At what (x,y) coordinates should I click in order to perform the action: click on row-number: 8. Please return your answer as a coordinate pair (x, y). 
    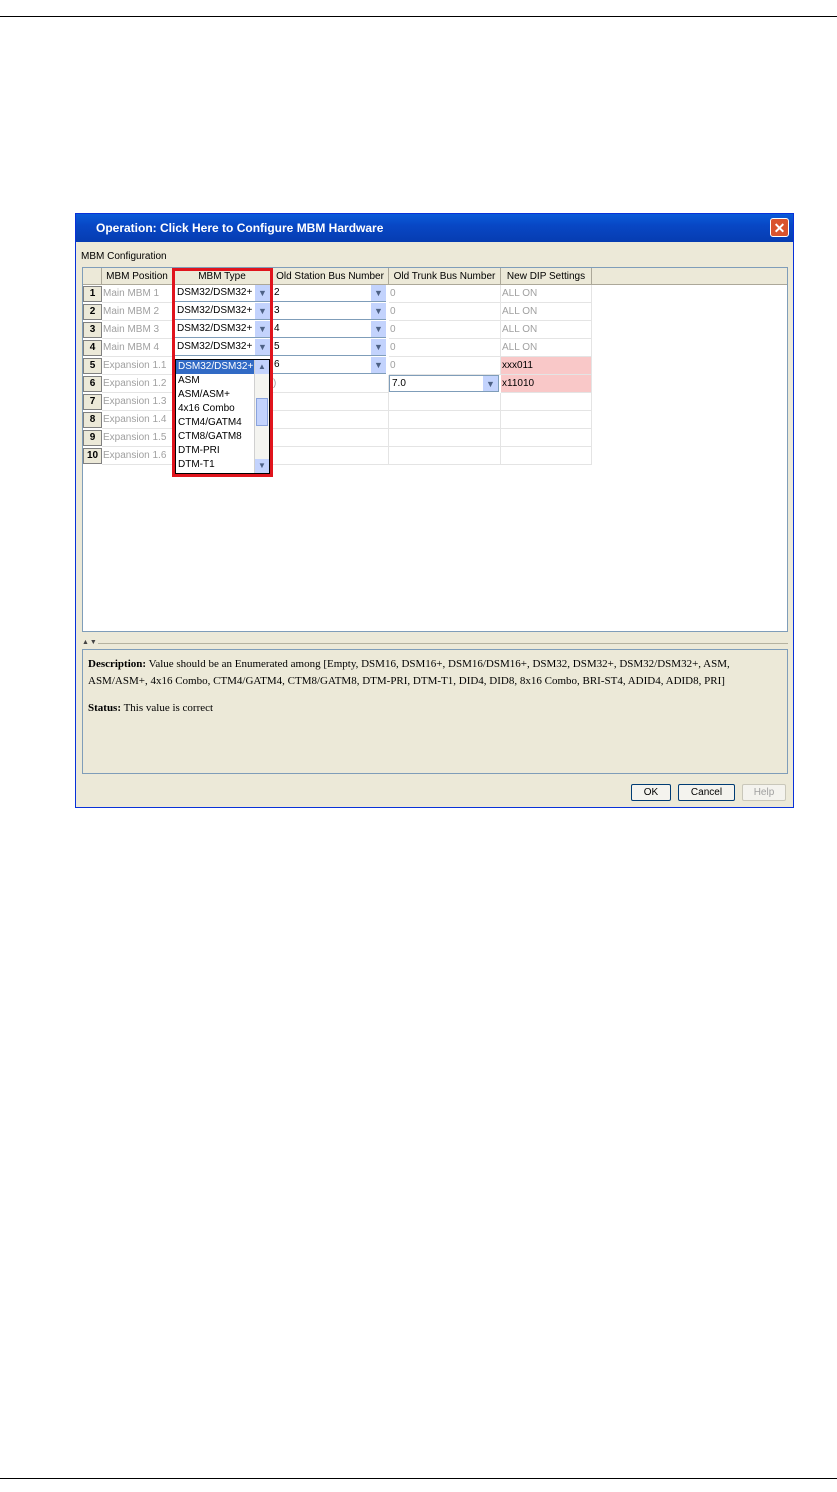
    Looking at the image, I should click on (92, 420).